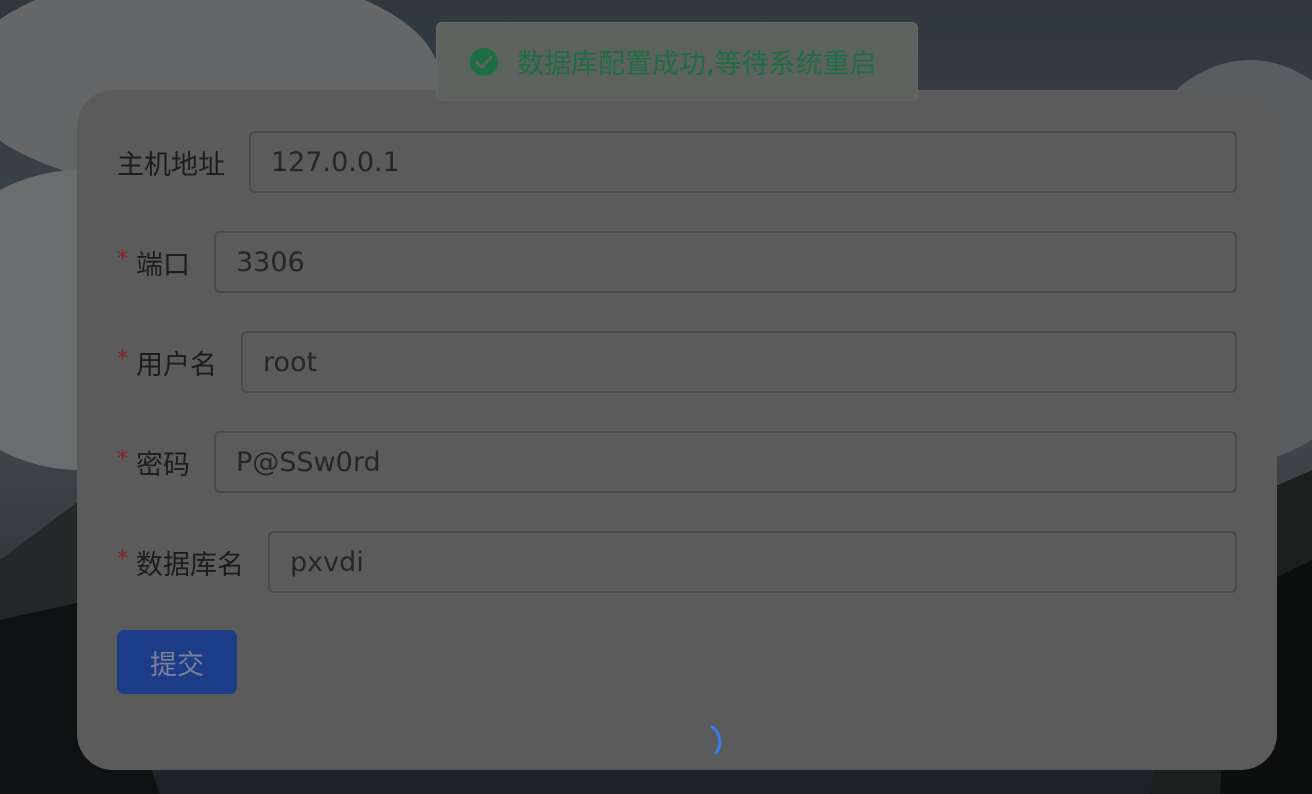  Describe the element at coordinates (177, 665) in the screenshot. I see `submit-label: 提交` at that location.